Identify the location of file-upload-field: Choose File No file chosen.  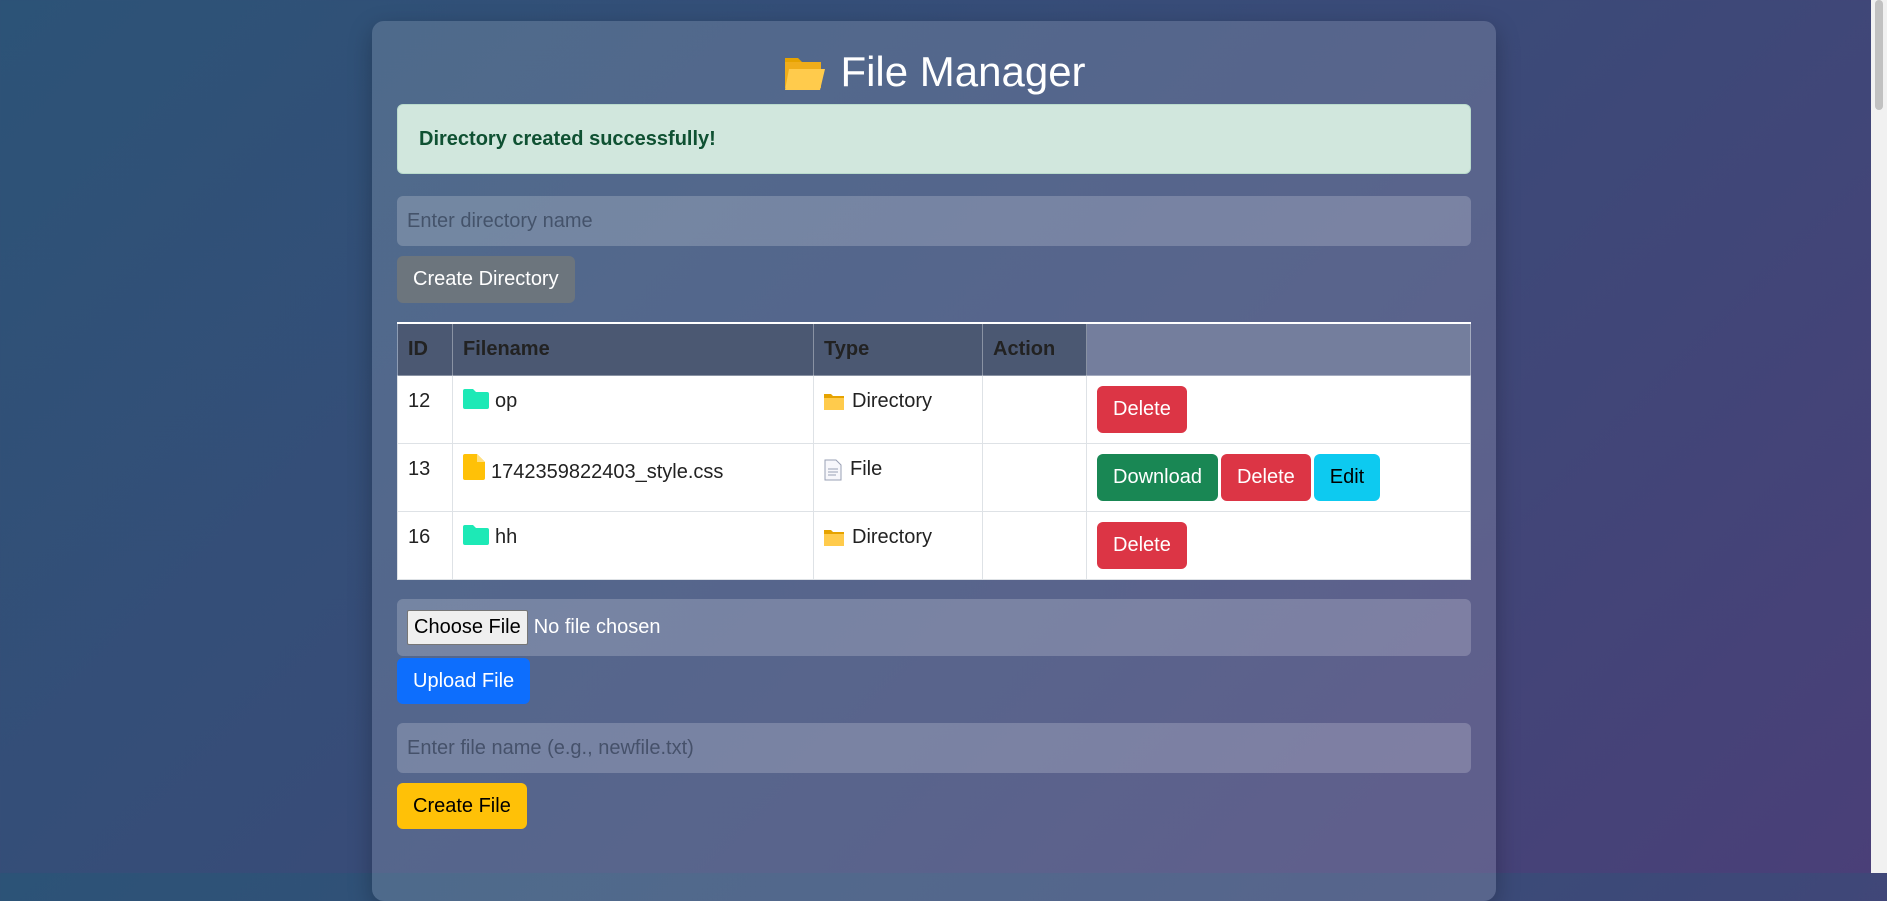
(934, 627).